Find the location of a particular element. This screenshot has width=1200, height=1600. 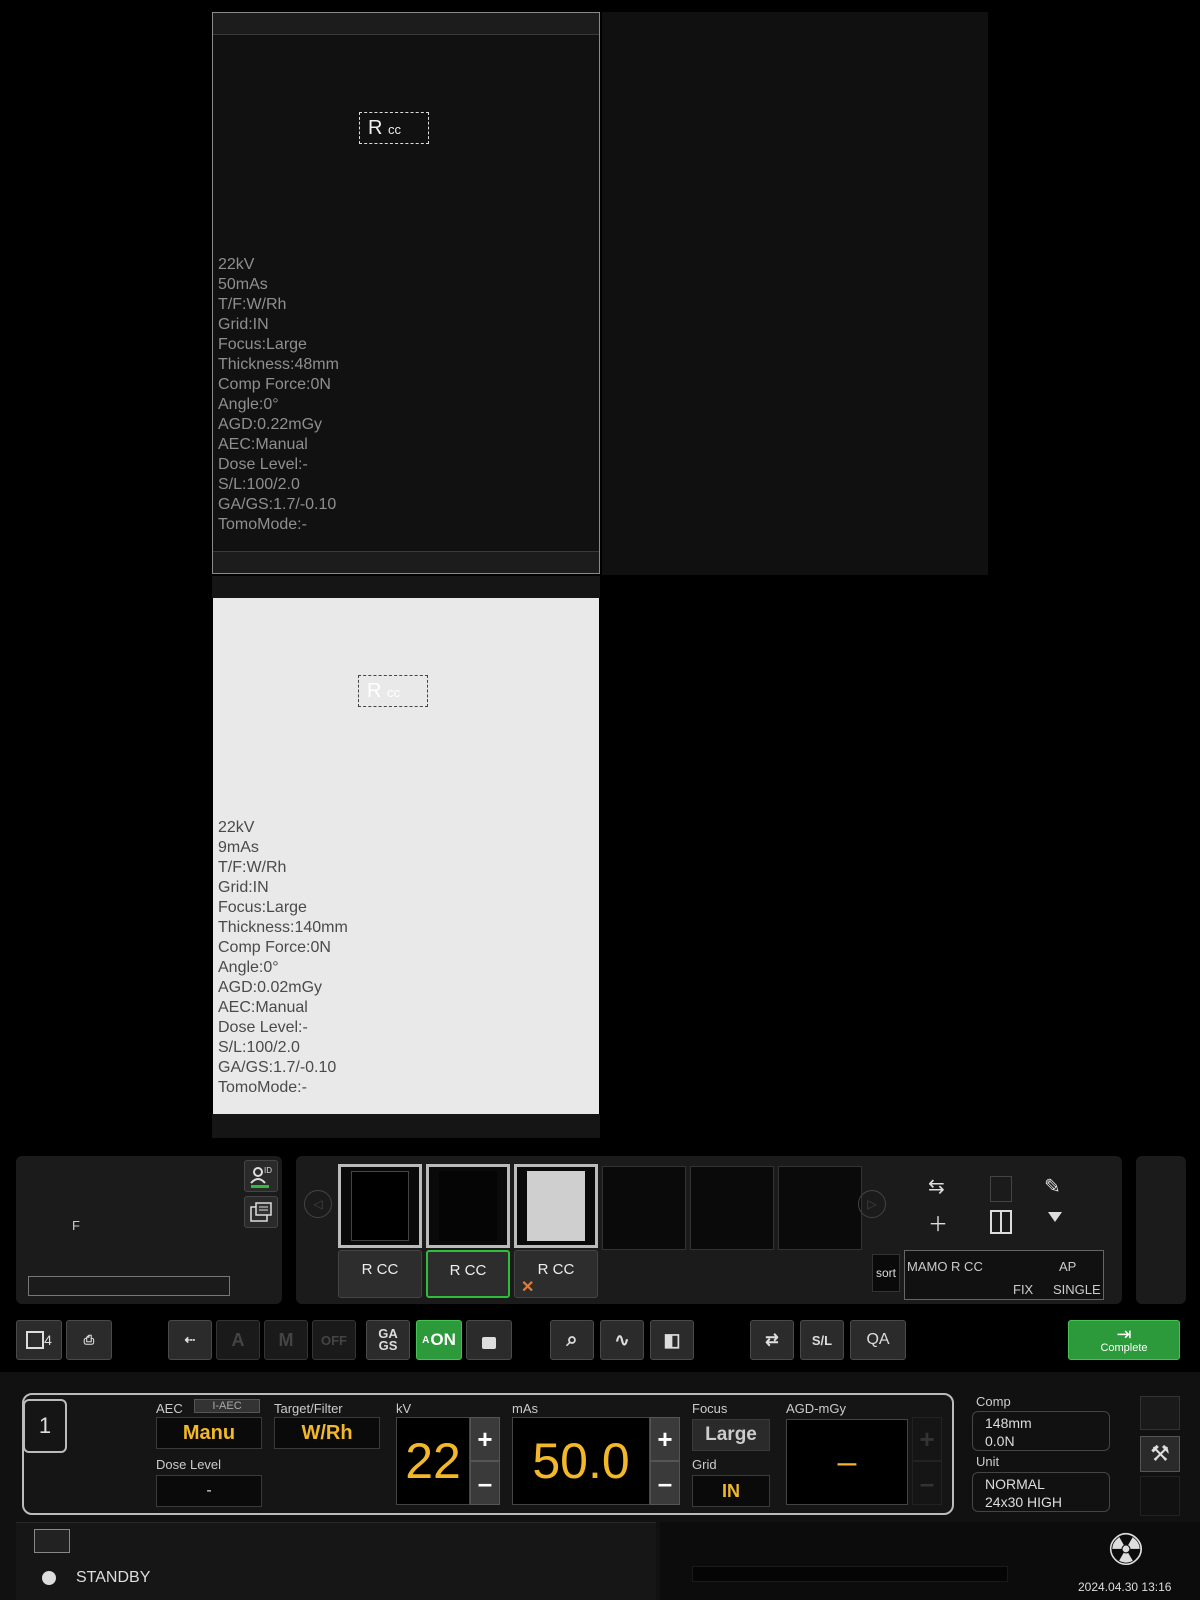

mas-decrease-button: – is located at coordinates (665, 1483).